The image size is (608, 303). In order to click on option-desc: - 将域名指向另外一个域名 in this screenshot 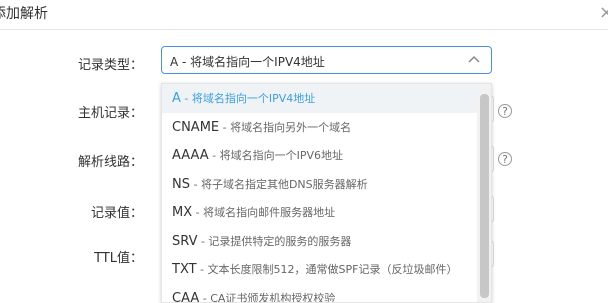, I will do `click(285, 127)`.